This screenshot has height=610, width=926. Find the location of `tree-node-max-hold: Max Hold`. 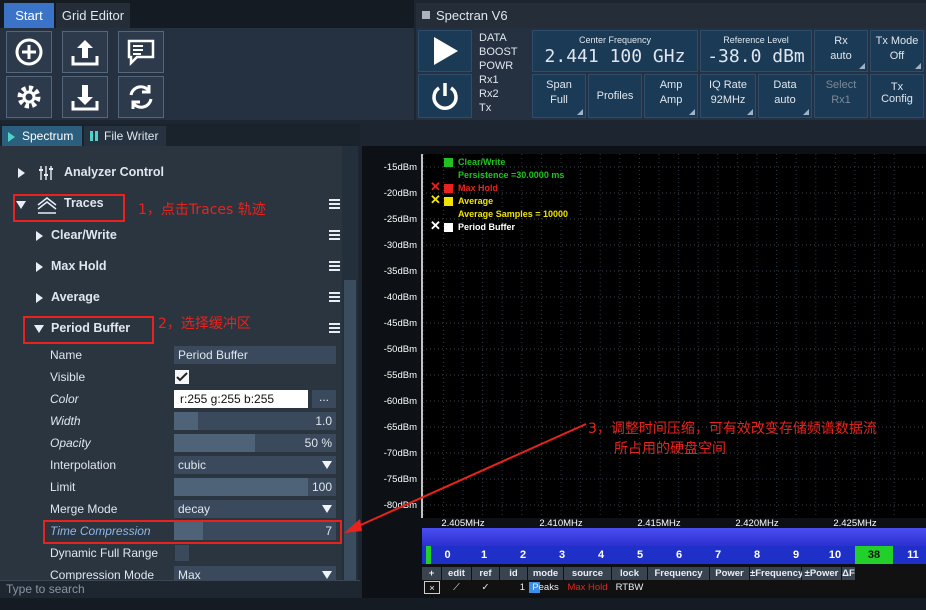

tree-node-max-hold: Max Hold is located at coordinates (171, 267).